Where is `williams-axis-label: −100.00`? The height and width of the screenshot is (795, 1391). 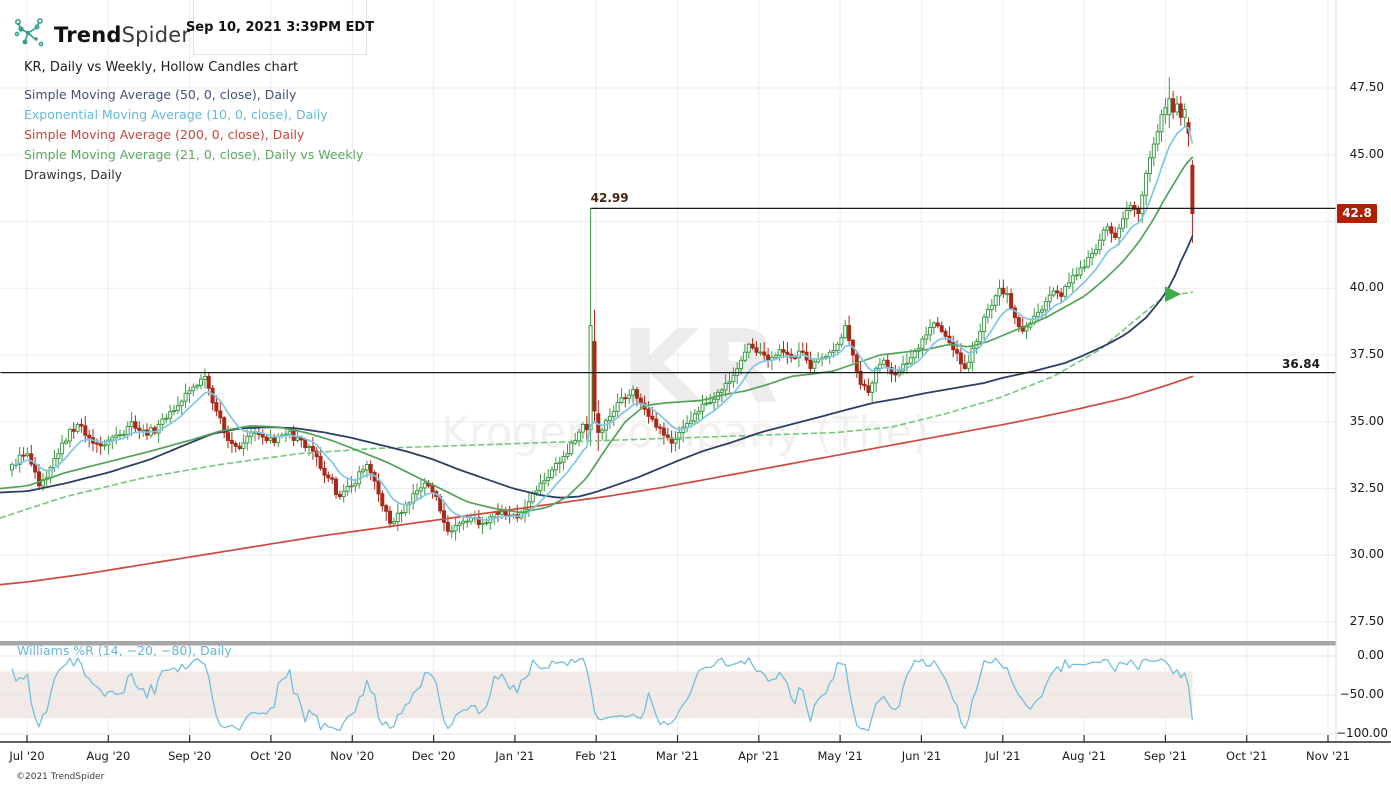 williams-axis-label: −100.00 is located at coordinates (1362, 733).